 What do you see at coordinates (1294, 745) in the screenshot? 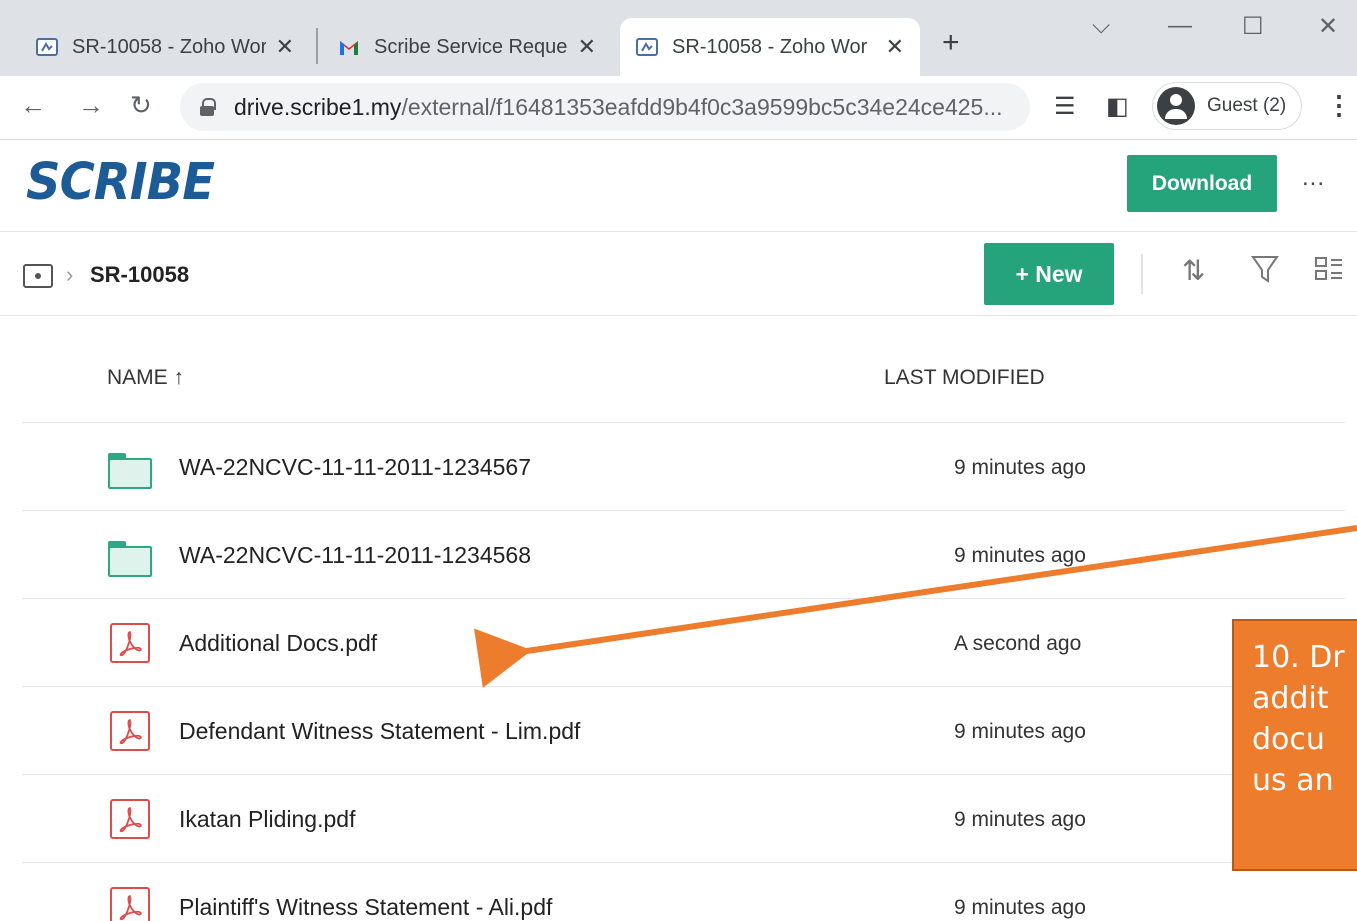
I see `annotation-callout: 10. Dr addit docu us an` at bounding box center [1294, 745].